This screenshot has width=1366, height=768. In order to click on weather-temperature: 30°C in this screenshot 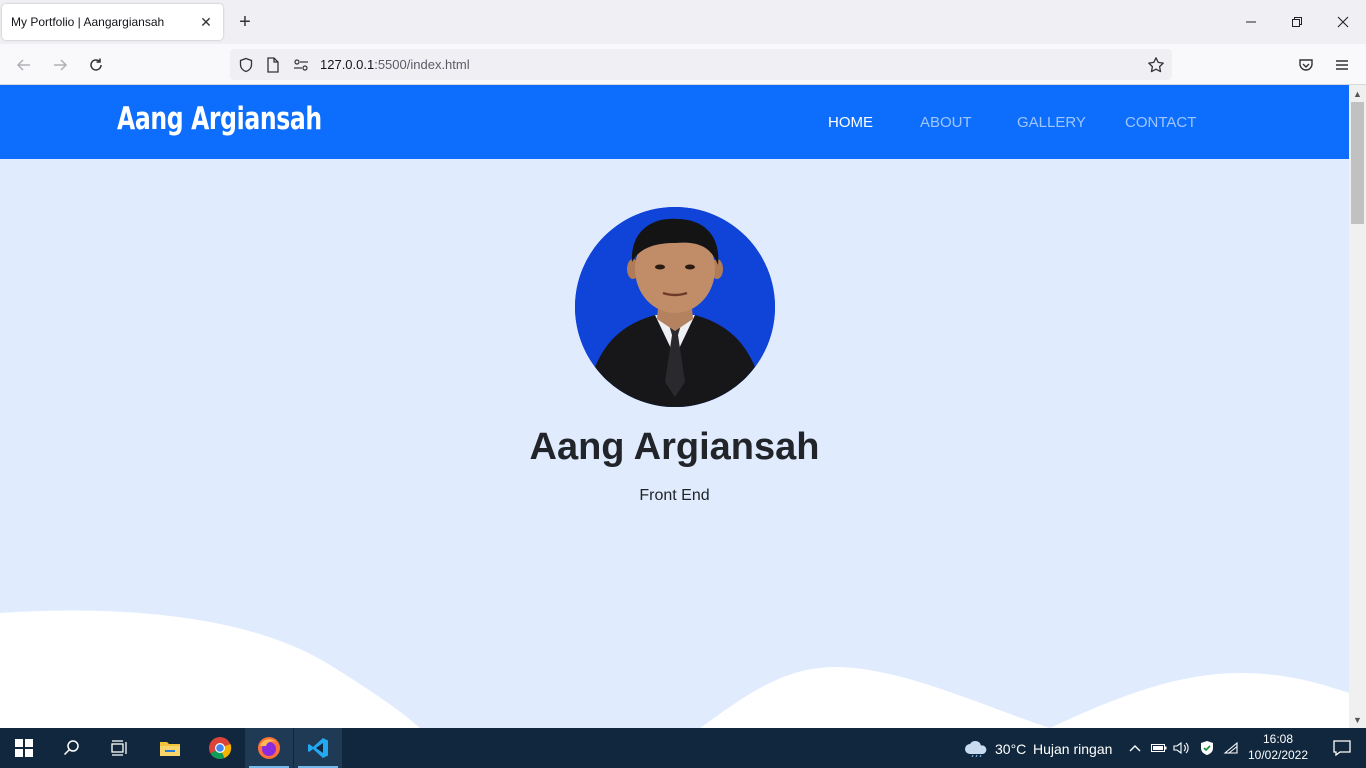, I will do `click(1010, 749)`.